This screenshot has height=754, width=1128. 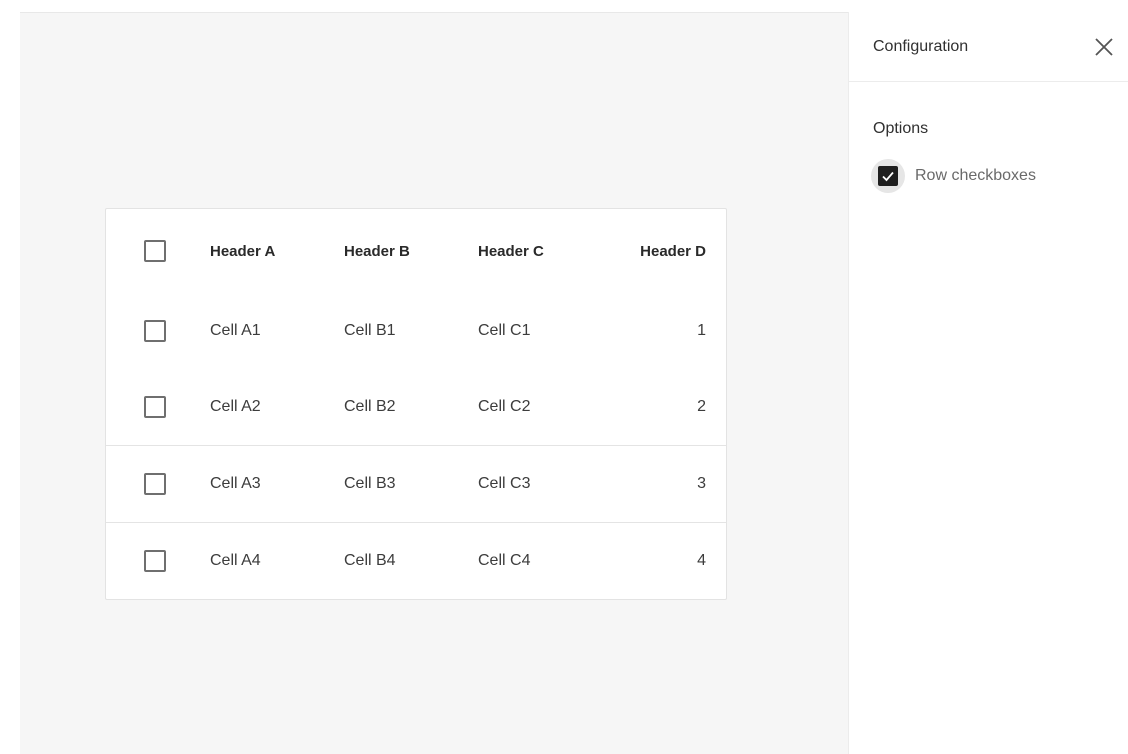 I want to click on checkmark-icon, so click(x=888, y=176).